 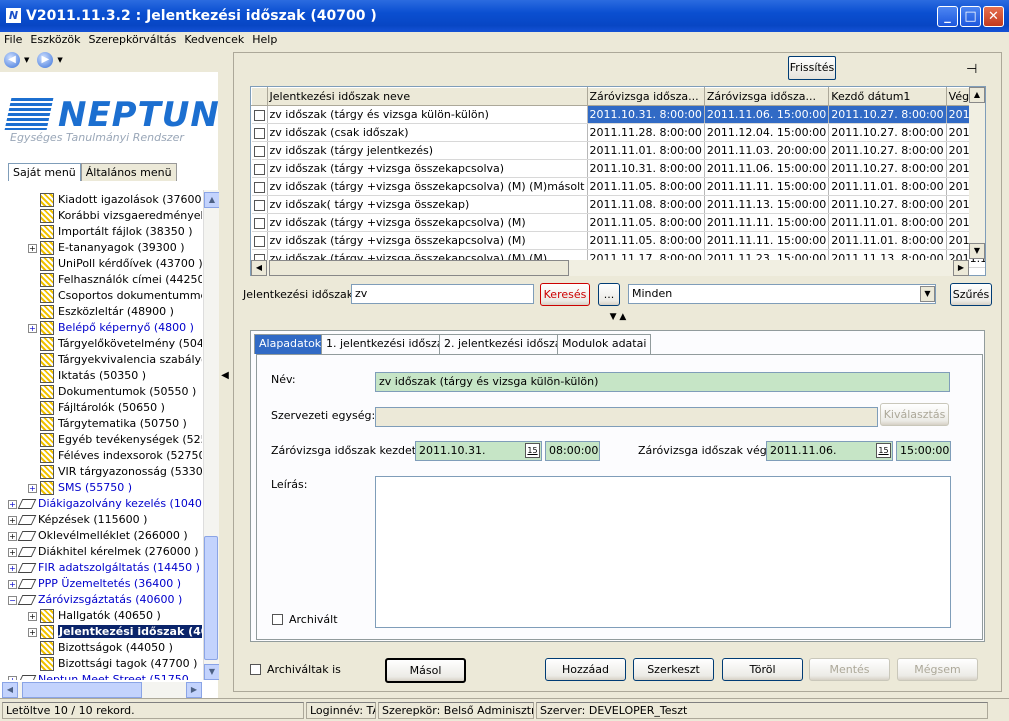 I want to click on tree-item: Dokumentumok (50550 ), so click(x=112, y=392).